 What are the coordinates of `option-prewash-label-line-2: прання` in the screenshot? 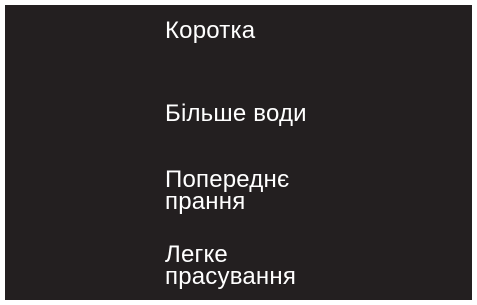 It's located at (205, 201).